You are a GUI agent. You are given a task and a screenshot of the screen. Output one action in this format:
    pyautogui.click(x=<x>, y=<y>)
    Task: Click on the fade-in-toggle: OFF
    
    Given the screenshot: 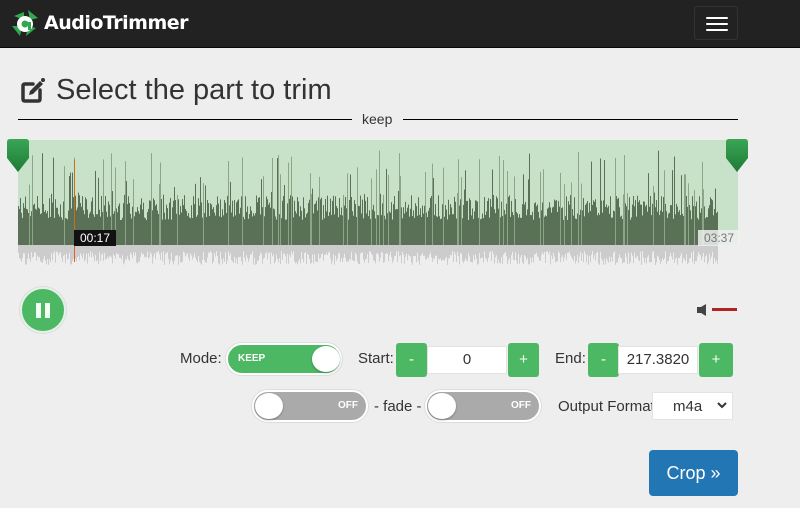 What is the action you would take?
    pyautogui.click(x=310, y=406)
    